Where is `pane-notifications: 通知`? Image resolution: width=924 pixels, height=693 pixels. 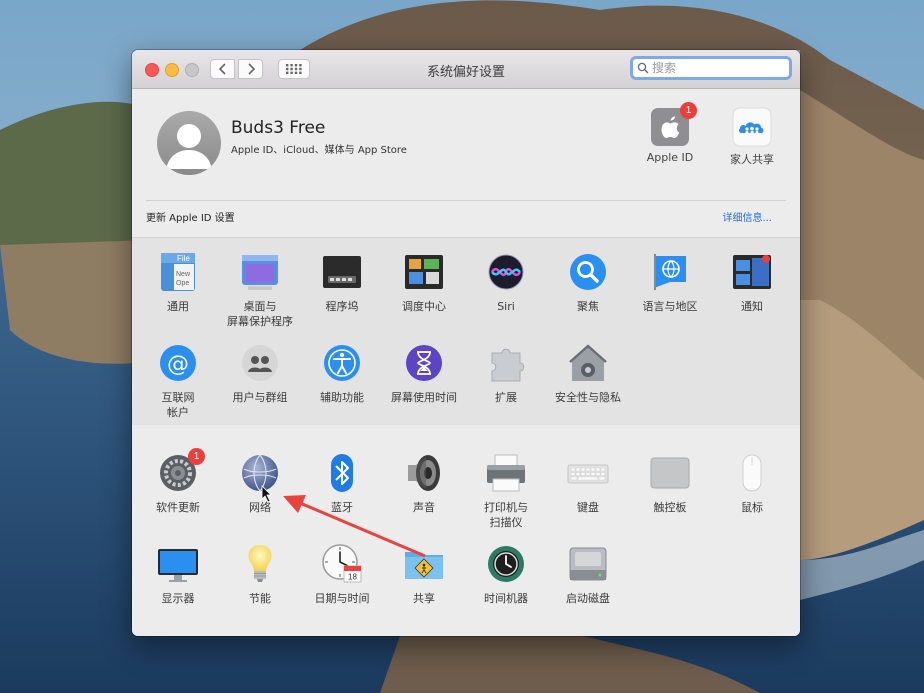 pane-notifications: 通知 is located at coordinates (752, 282).